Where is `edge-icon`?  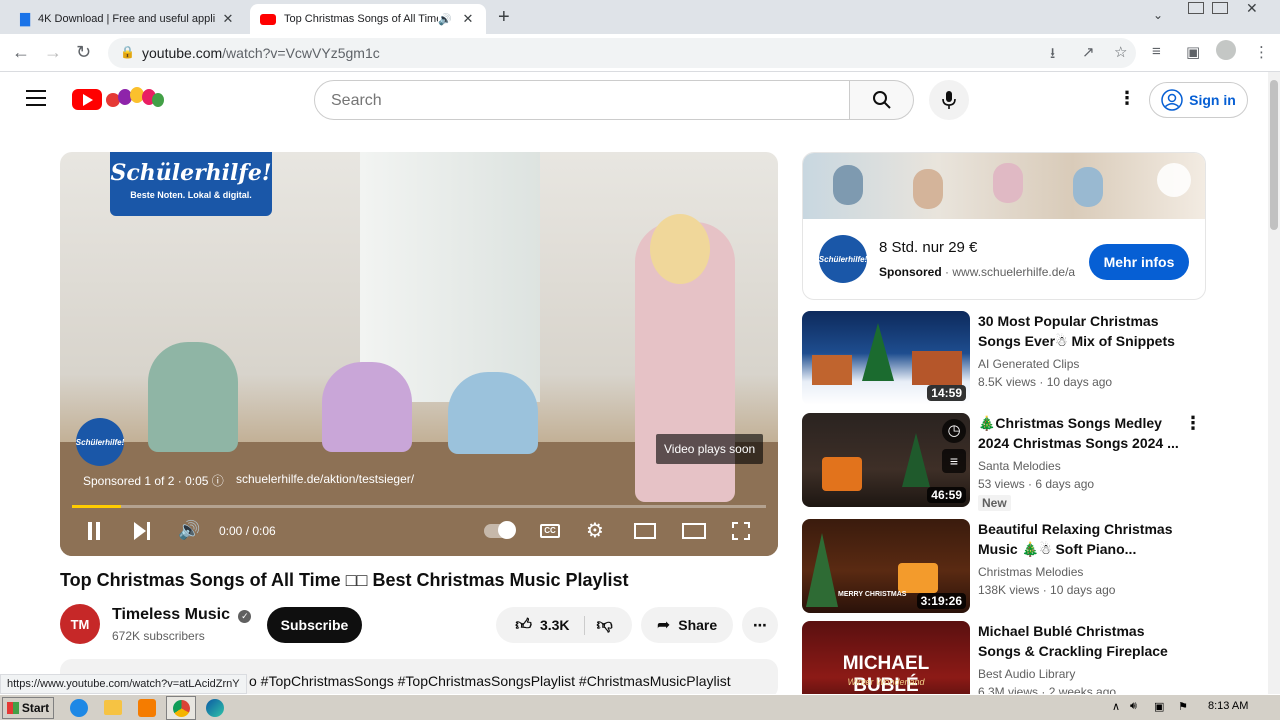 edge-icon is located at coordinates (215, 708).